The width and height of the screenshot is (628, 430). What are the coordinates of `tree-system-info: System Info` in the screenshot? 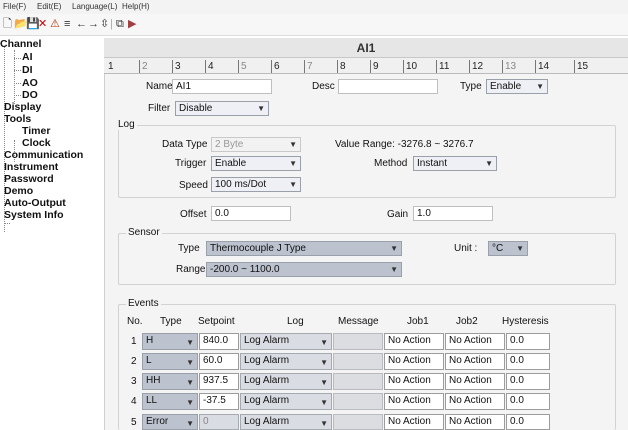 It's located at (34, 215).